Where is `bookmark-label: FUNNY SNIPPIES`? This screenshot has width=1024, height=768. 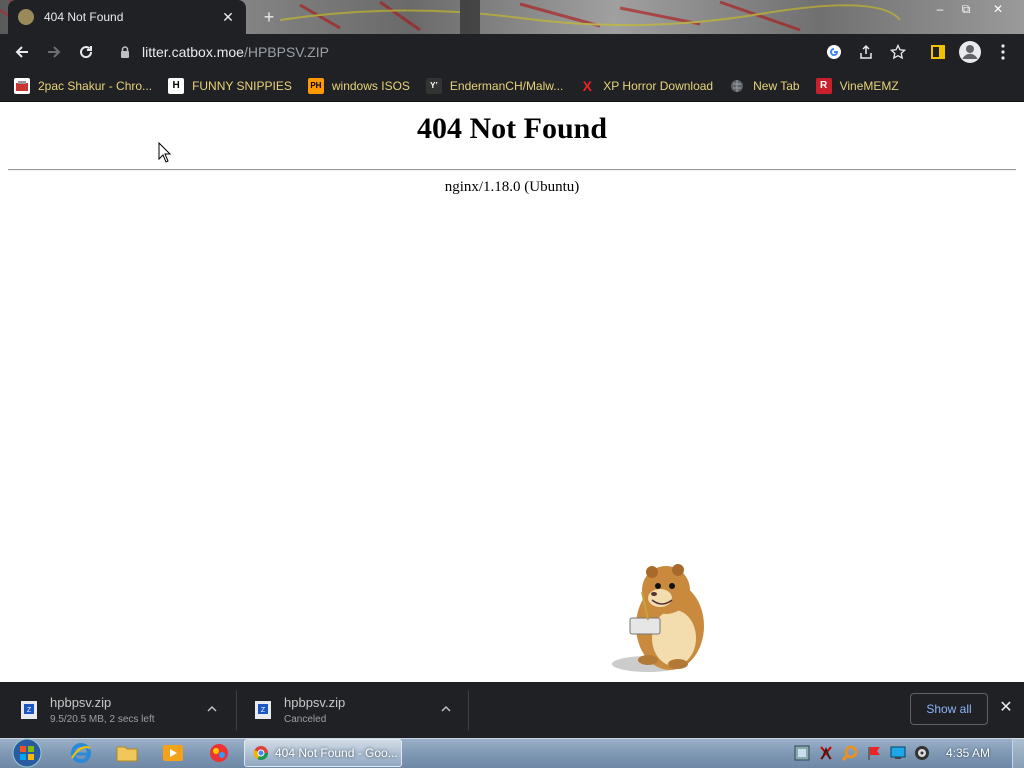 bookmark-label: FUNNY SNIPPIES is located at coordinates (242, 85).